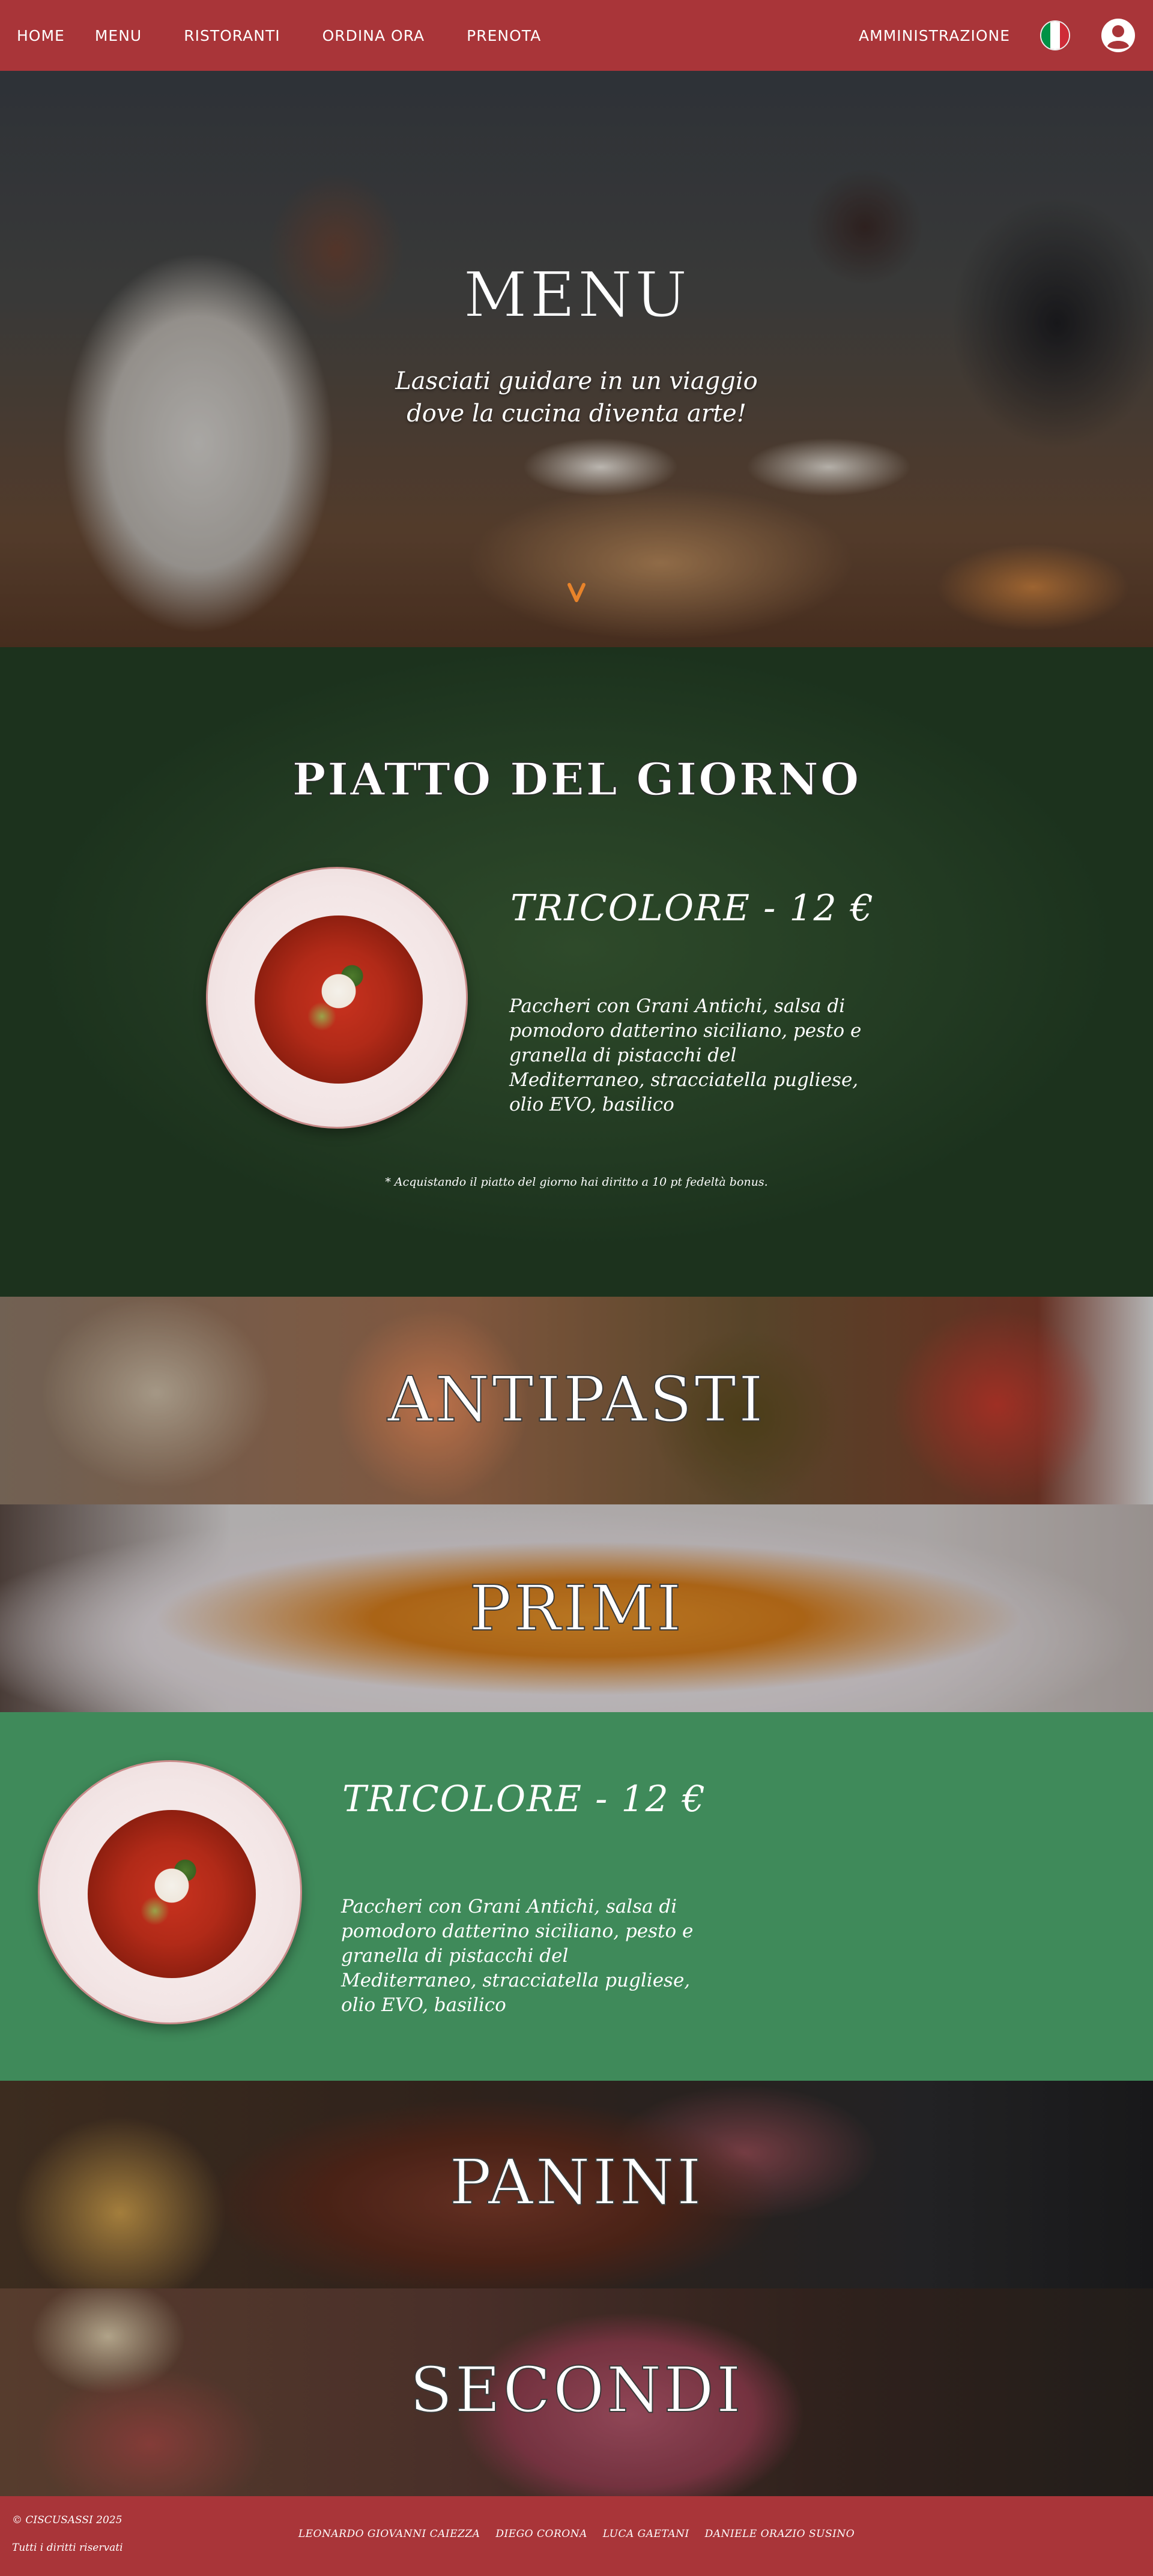 This screenshot has height=2576, width=1153. I want to click on category-title: PANINI, so click(576, 2182).